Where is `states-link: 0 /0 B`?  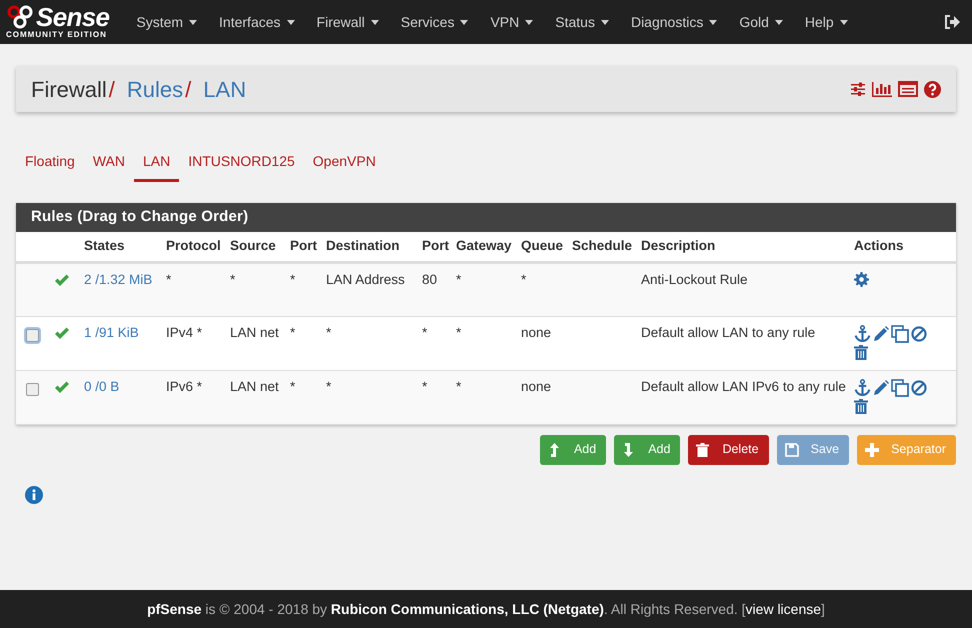 states-link: 0 /0 B is located at coordinates (102, 386).